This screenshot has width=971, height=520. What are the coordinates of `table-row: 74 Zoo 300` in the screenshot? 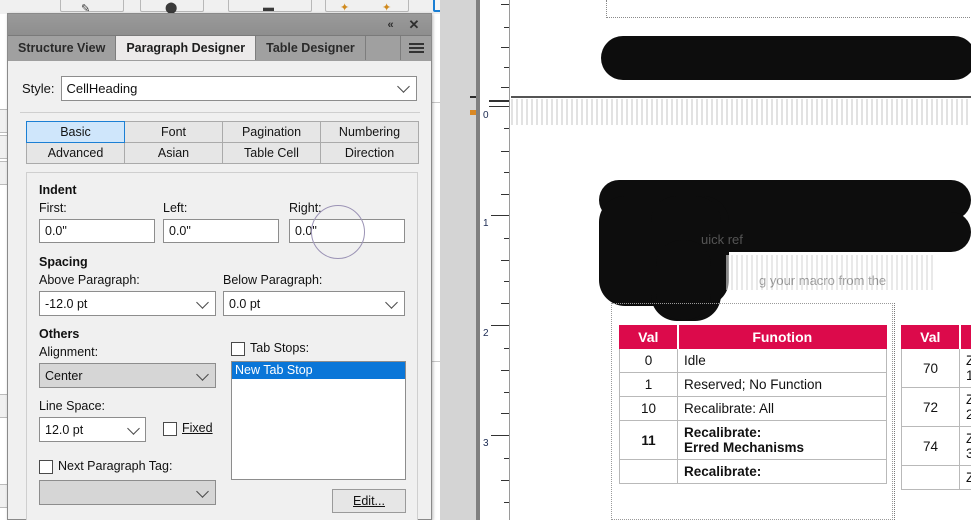 It's located at (936, 446).